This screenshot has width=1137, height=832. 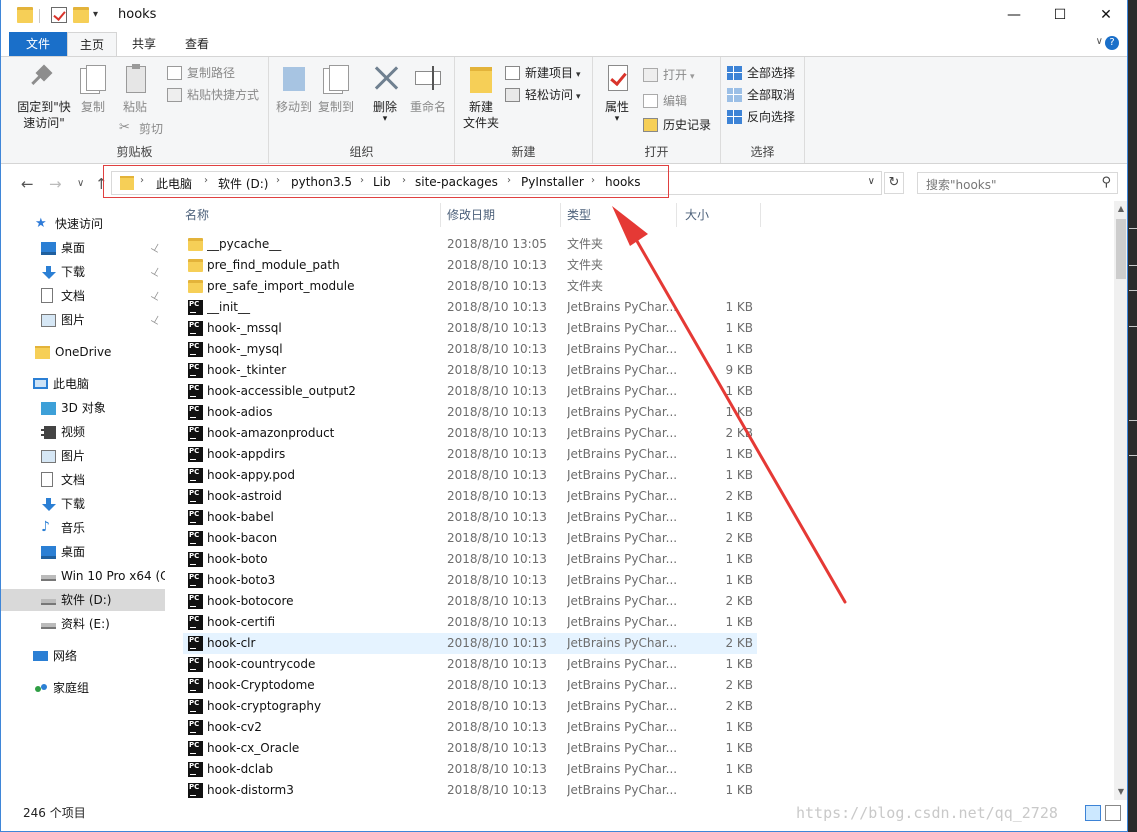 What do you see at coordinates (481, 97) in the screenshot?
I see `new-folder-button: 新建 文件夹` at bounding box center [481, 97].